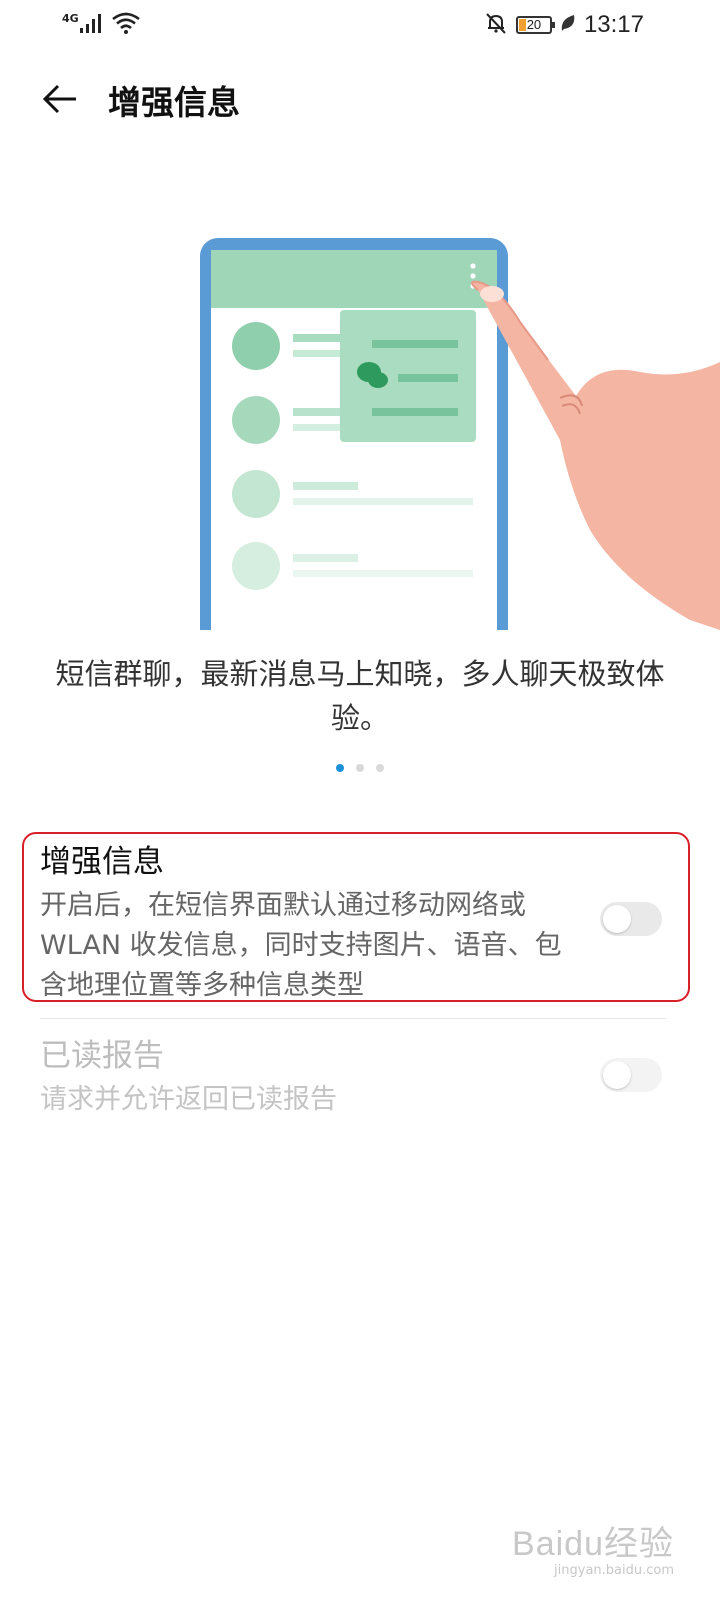 This screenshot has height=1600, width=720. I want to click on wifi-icon, so click(126, 25).